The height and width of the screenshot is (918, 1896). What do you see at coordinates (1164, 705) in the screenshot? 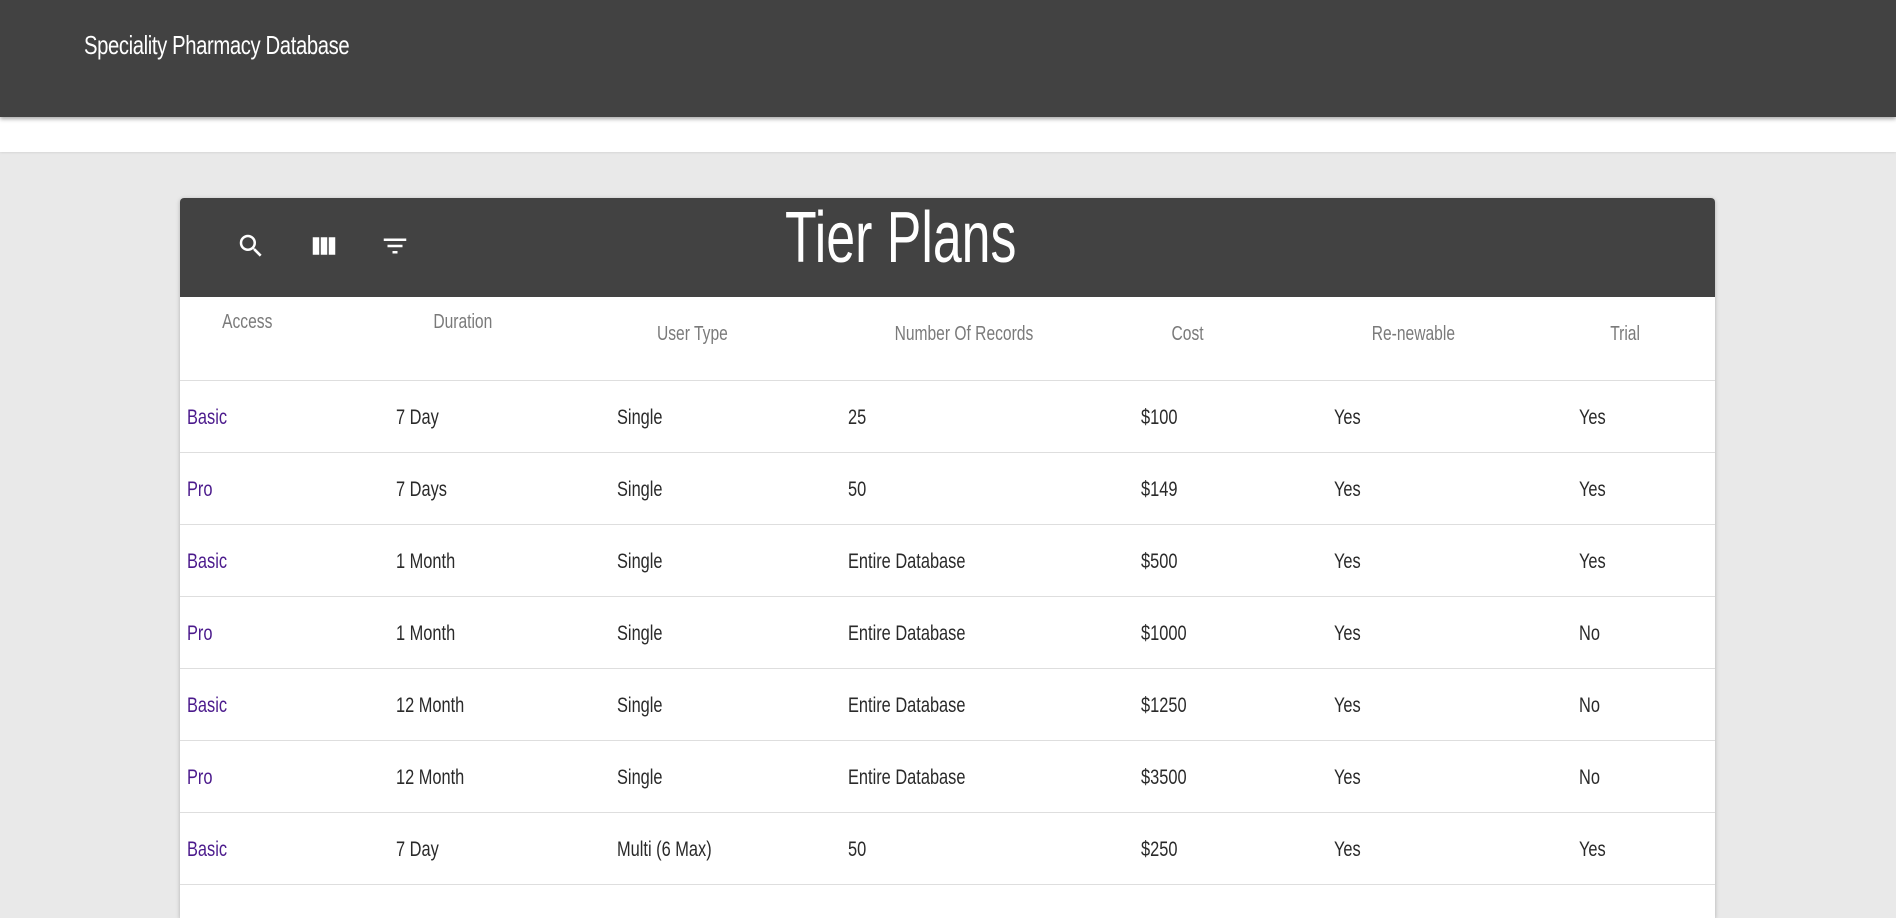
I see `cell-cost: $1250` at bounding box center [1164, 705].